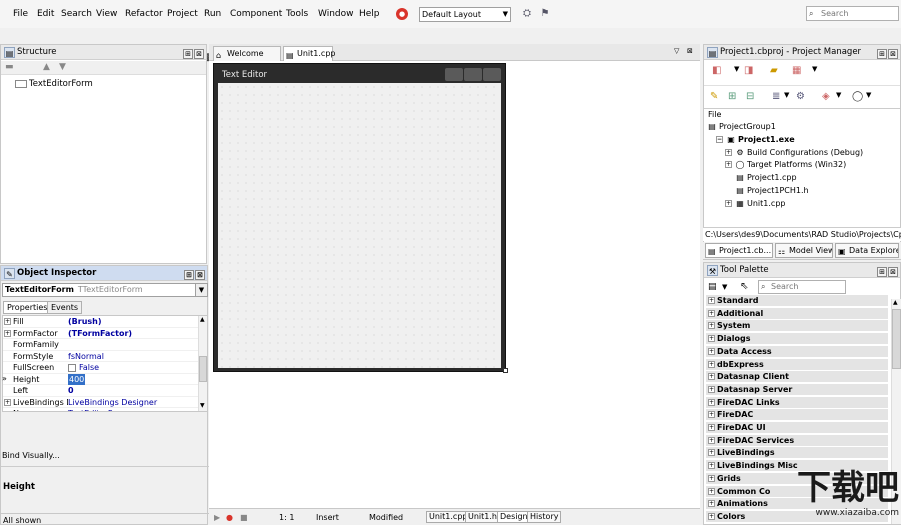 The width and height of the screenshot is (901, 525). I want to click on move-up-icon: ▲, so click(46, 67).